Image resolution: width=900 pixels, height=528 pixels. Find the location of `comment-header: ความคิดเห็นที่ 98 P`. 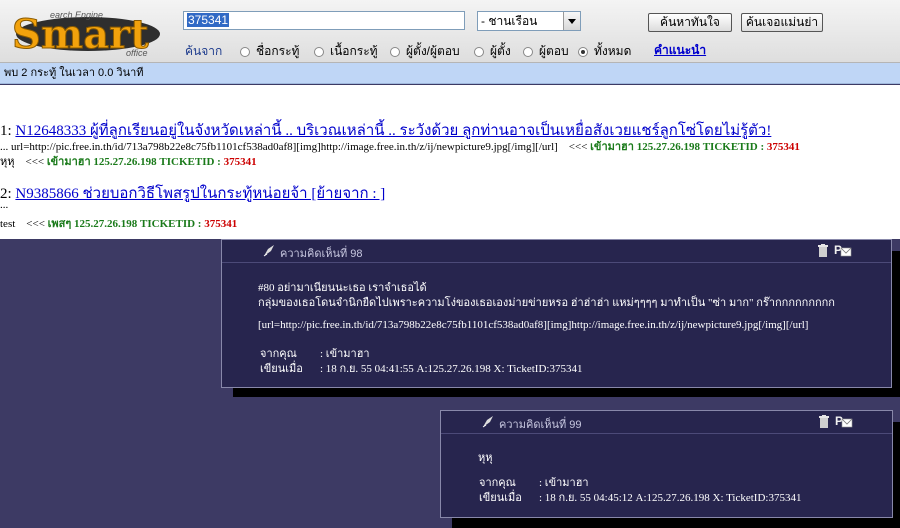

comment-header: ความคิดเห็นที่ 98 P is located at coordinates (556, 251).